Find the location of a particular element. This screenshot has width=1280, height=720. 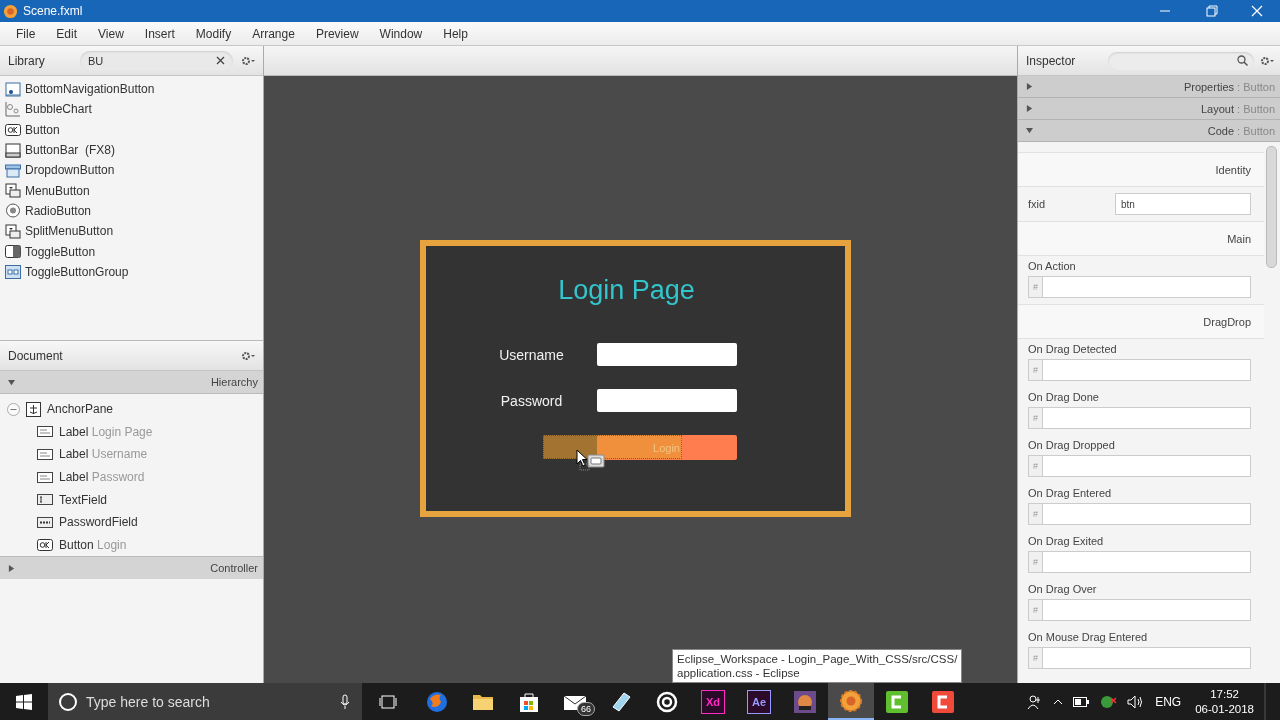

section-bar: Code : Button is located at coordinates (1149, 131).